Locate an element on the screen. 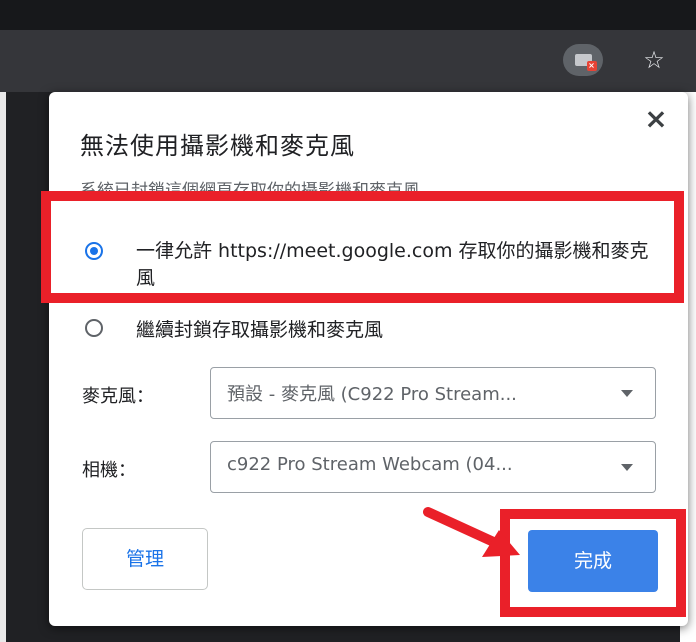  annotation-arrow-layer is located at coordinates (471, 532).